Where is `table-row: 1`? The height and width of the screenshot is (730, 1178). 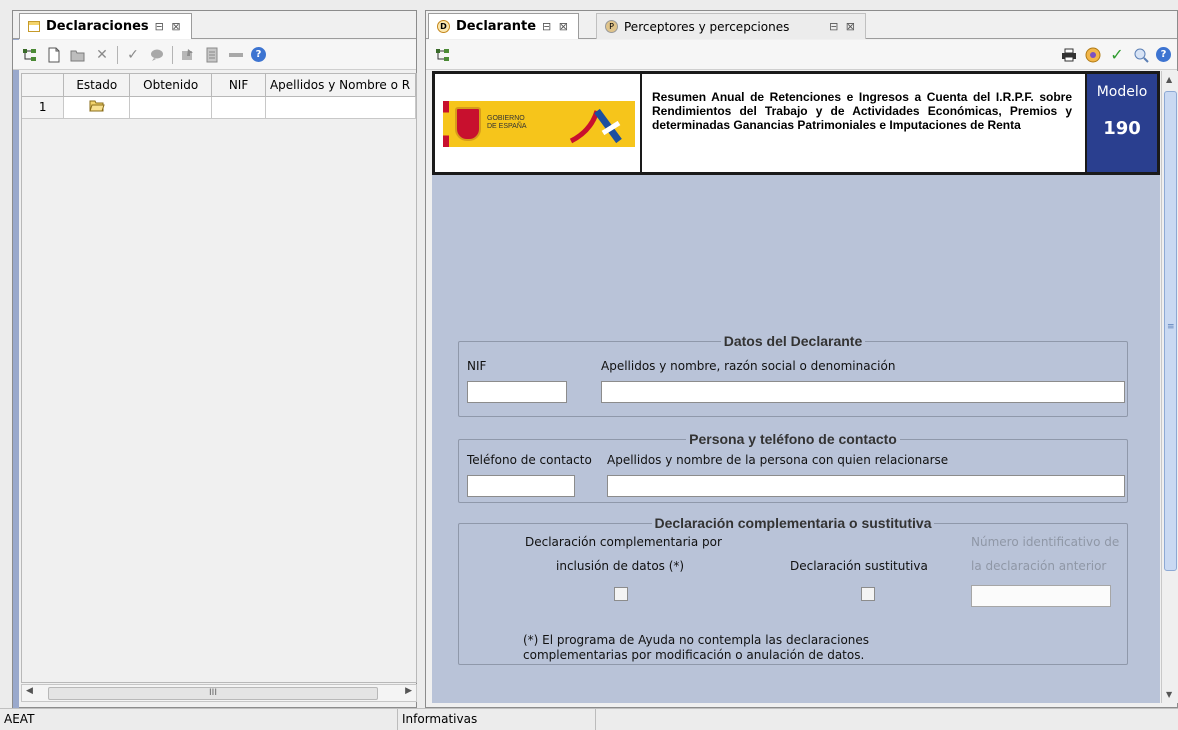 table-row: 1 is located at coordinates (219, 107).